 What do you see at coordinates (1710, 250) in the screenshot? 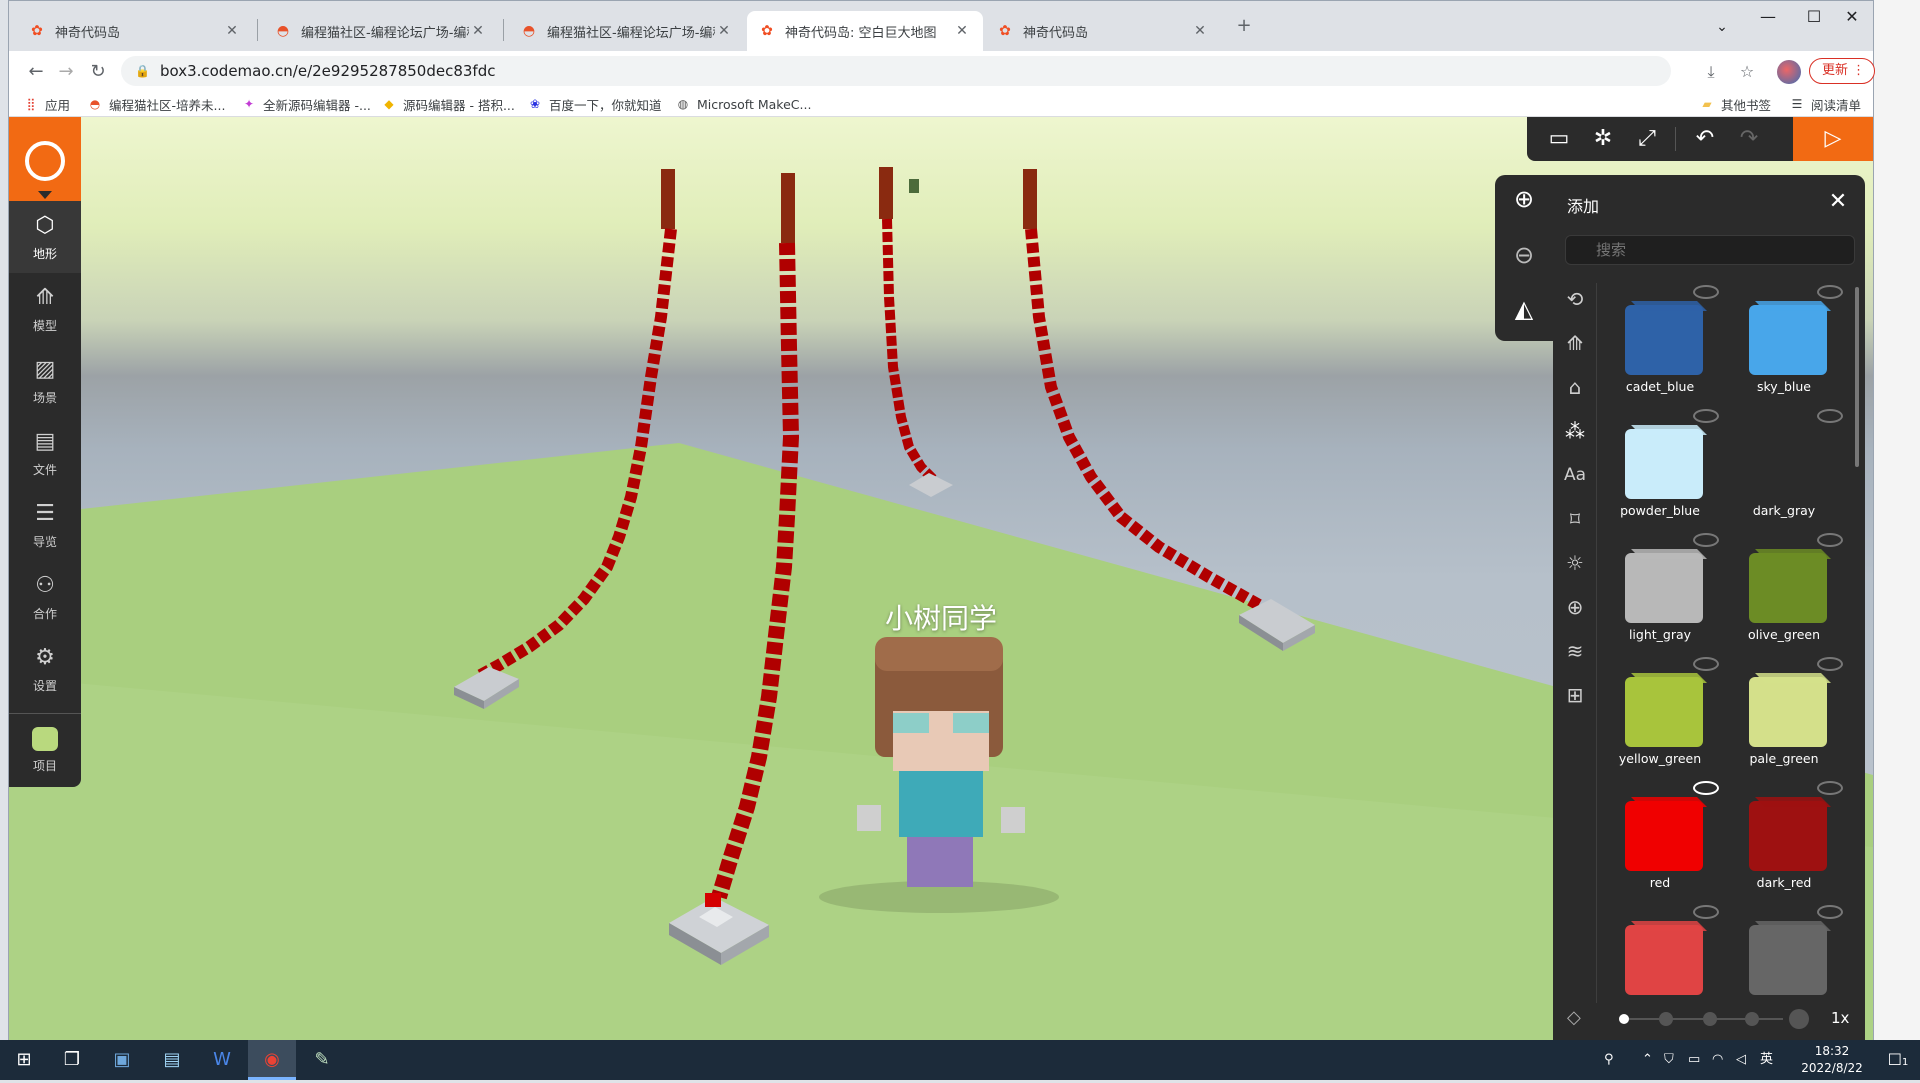
I see `search-input` at bounding box center [1710, 250].